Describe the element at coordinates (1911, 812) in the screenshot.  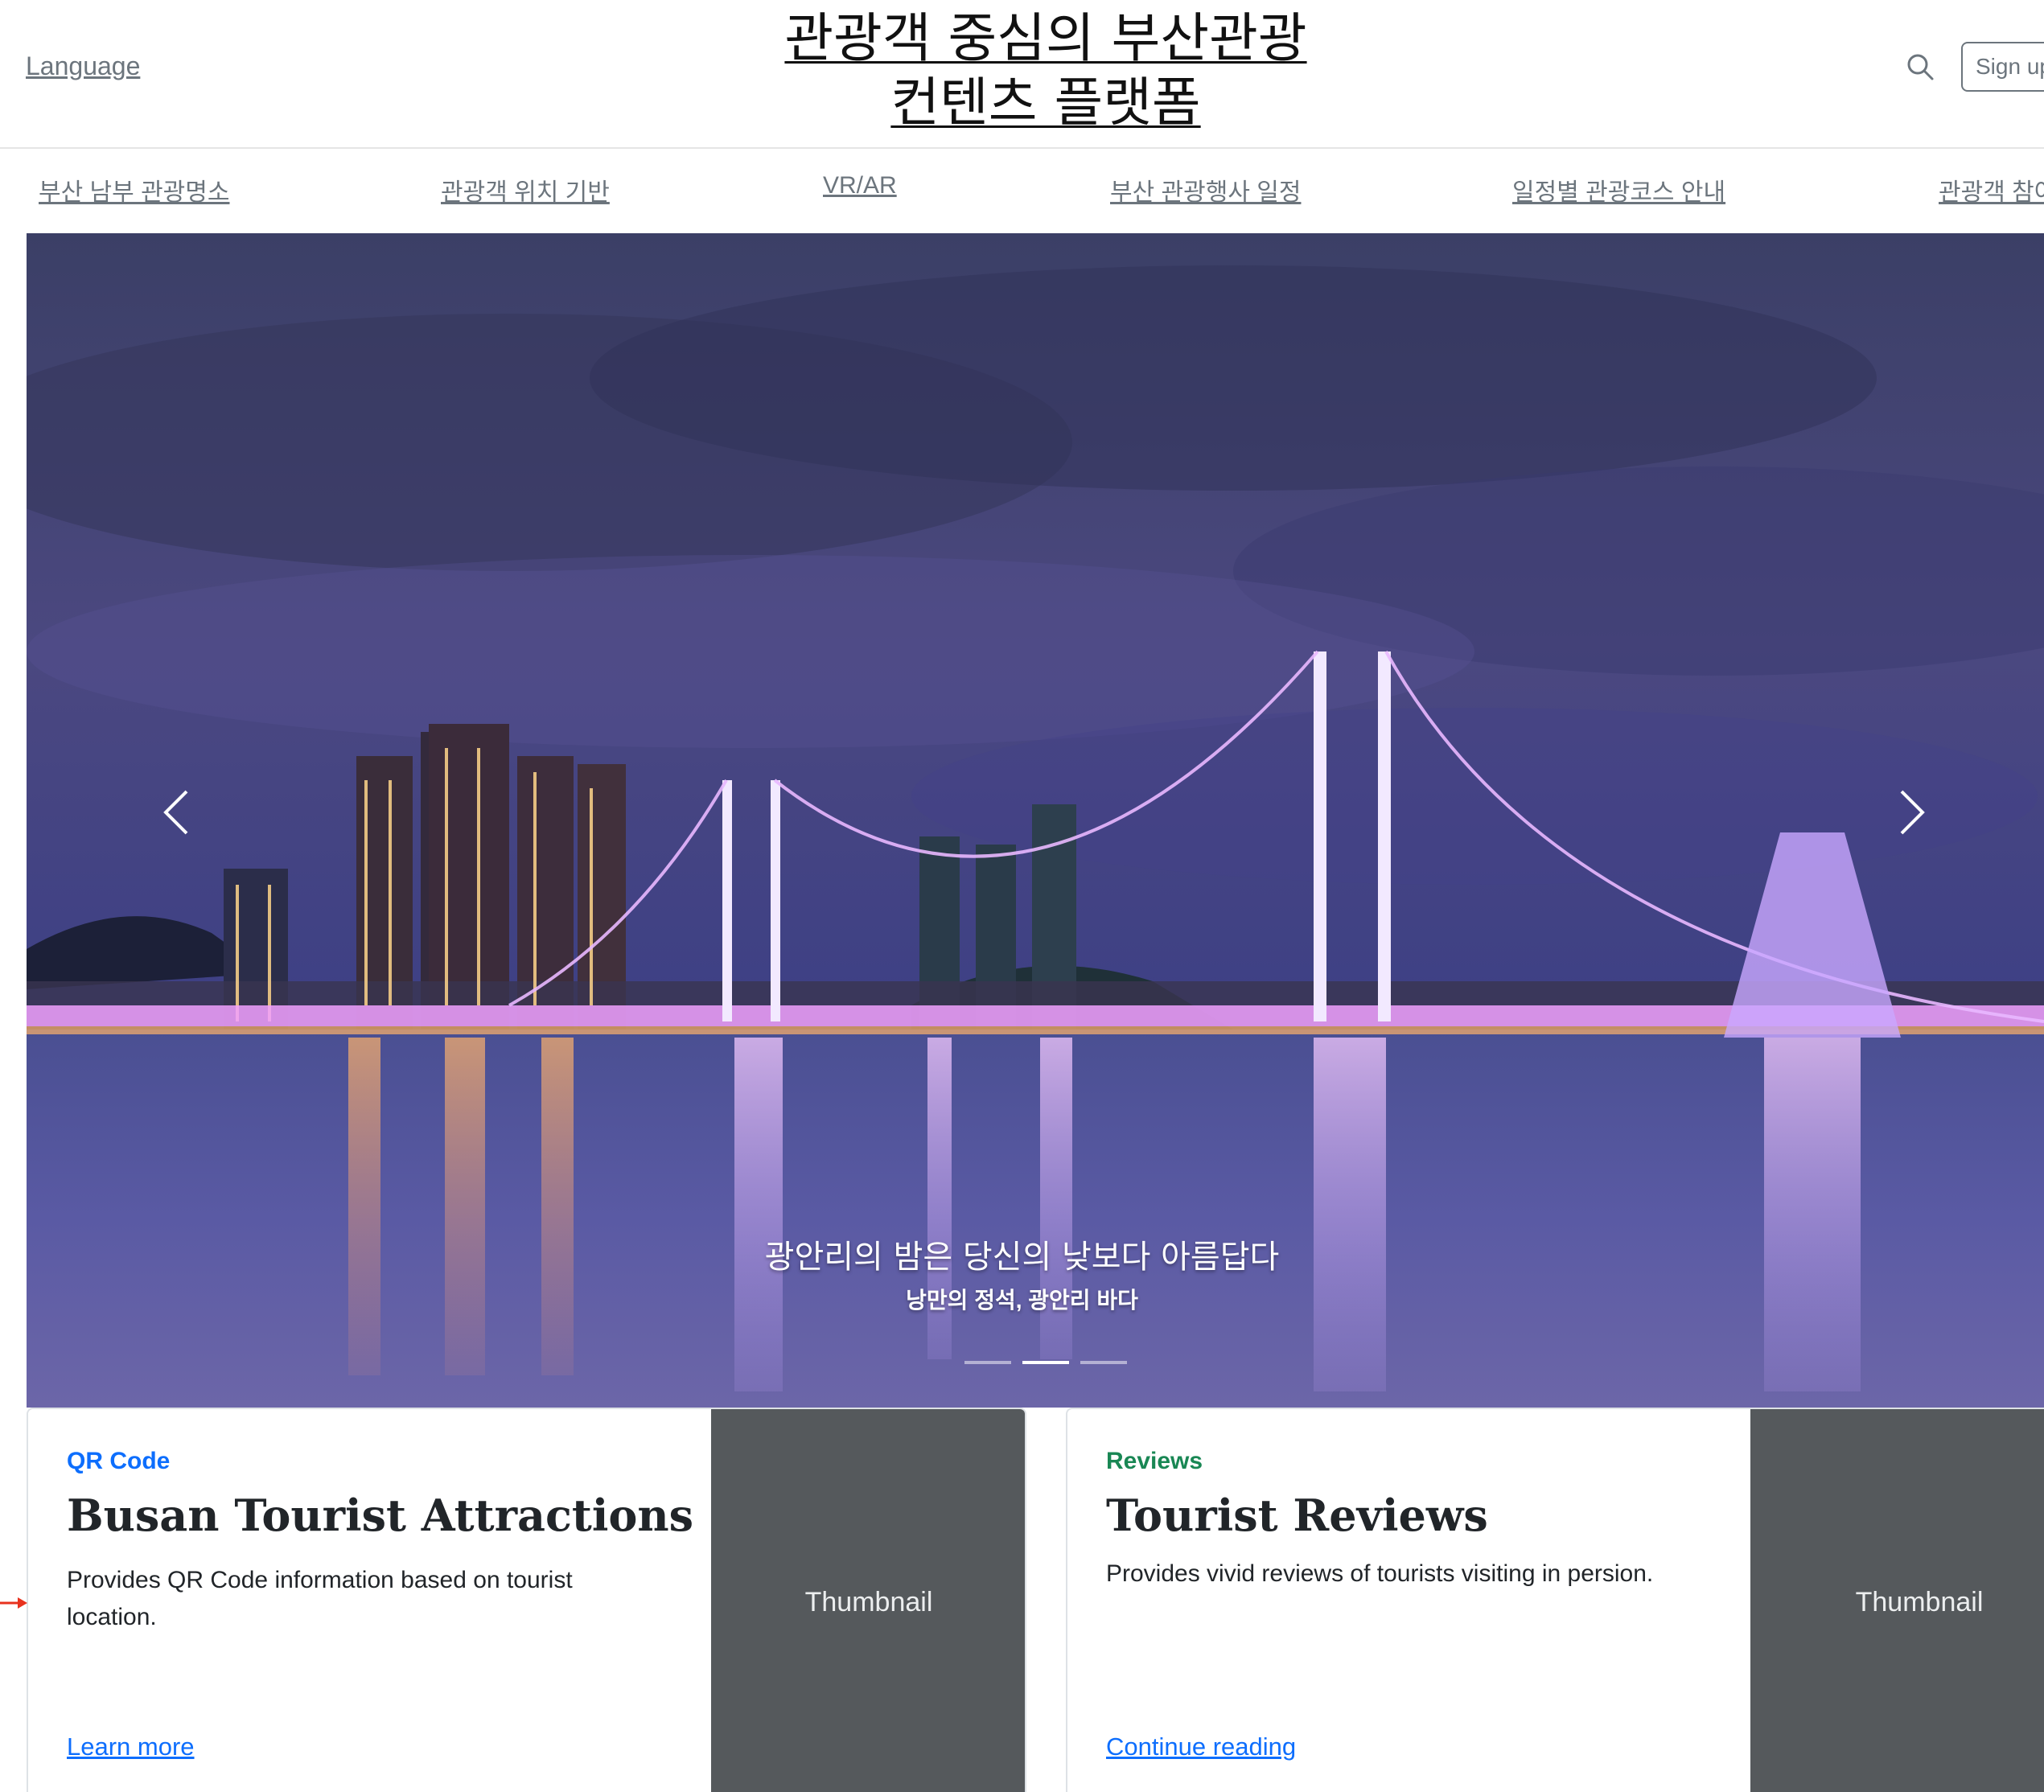
I see `chevron-right-icon` at that location.